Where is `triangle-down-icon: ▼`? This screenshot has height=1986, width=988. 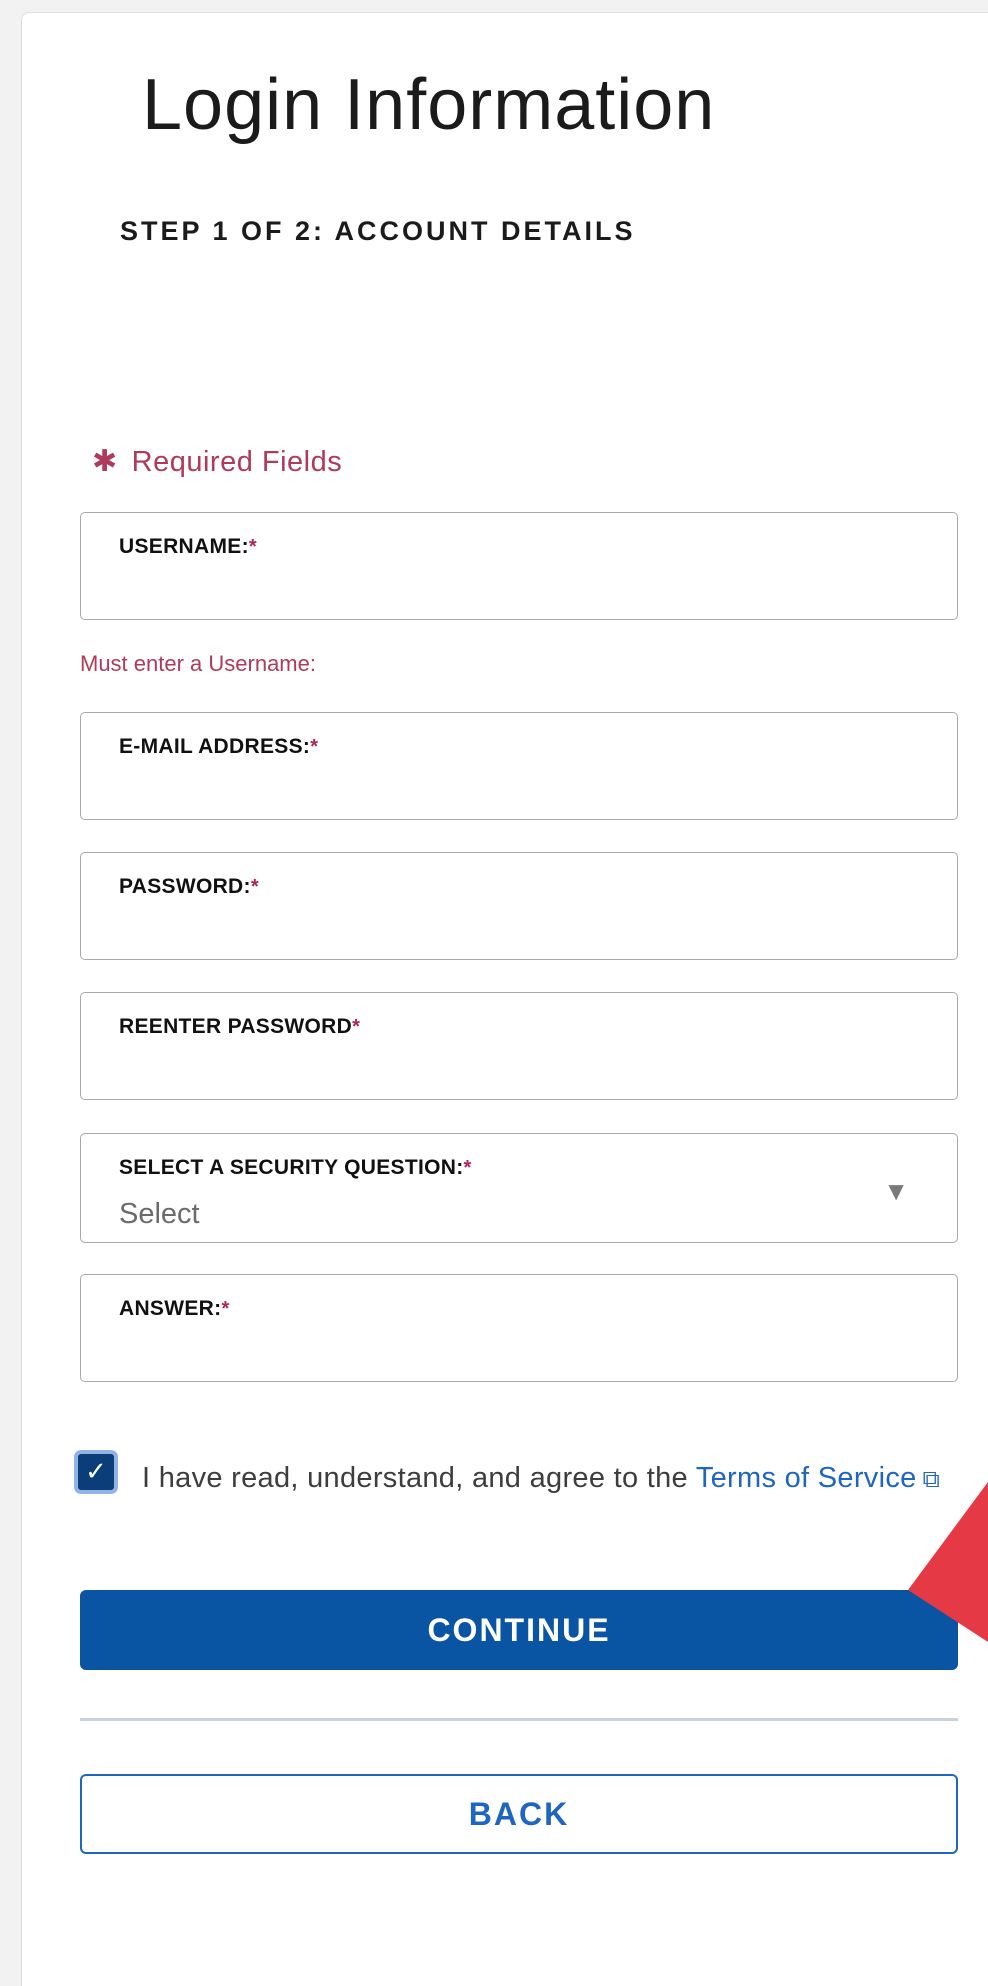
triangle-down-icon: ▼ is located at coordinates (896, 1191).